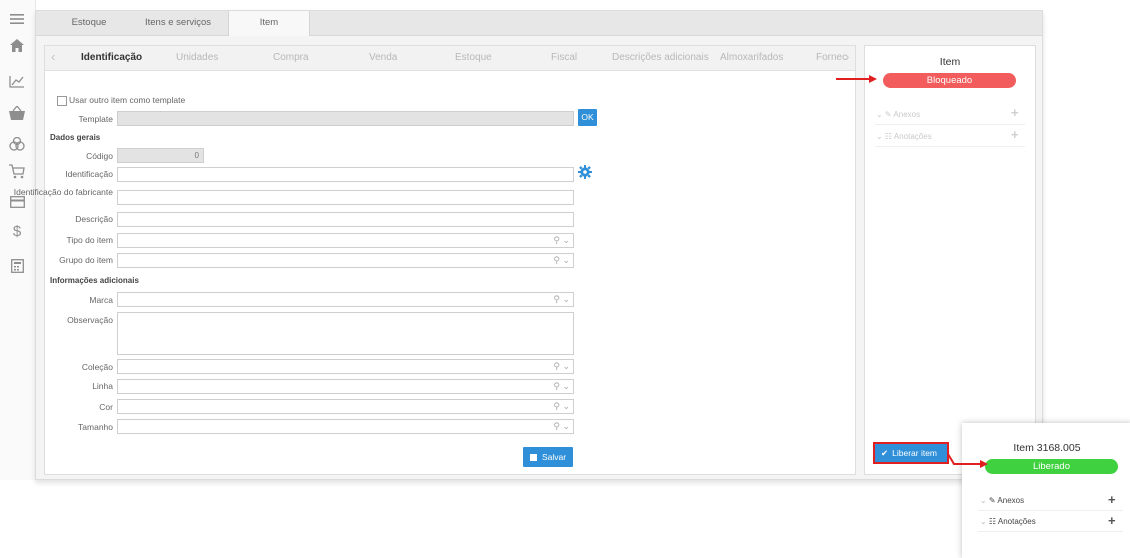 The height and width of the screenshot is (558, 1130). I want to click on annotation-arrows, so click(912, 271).